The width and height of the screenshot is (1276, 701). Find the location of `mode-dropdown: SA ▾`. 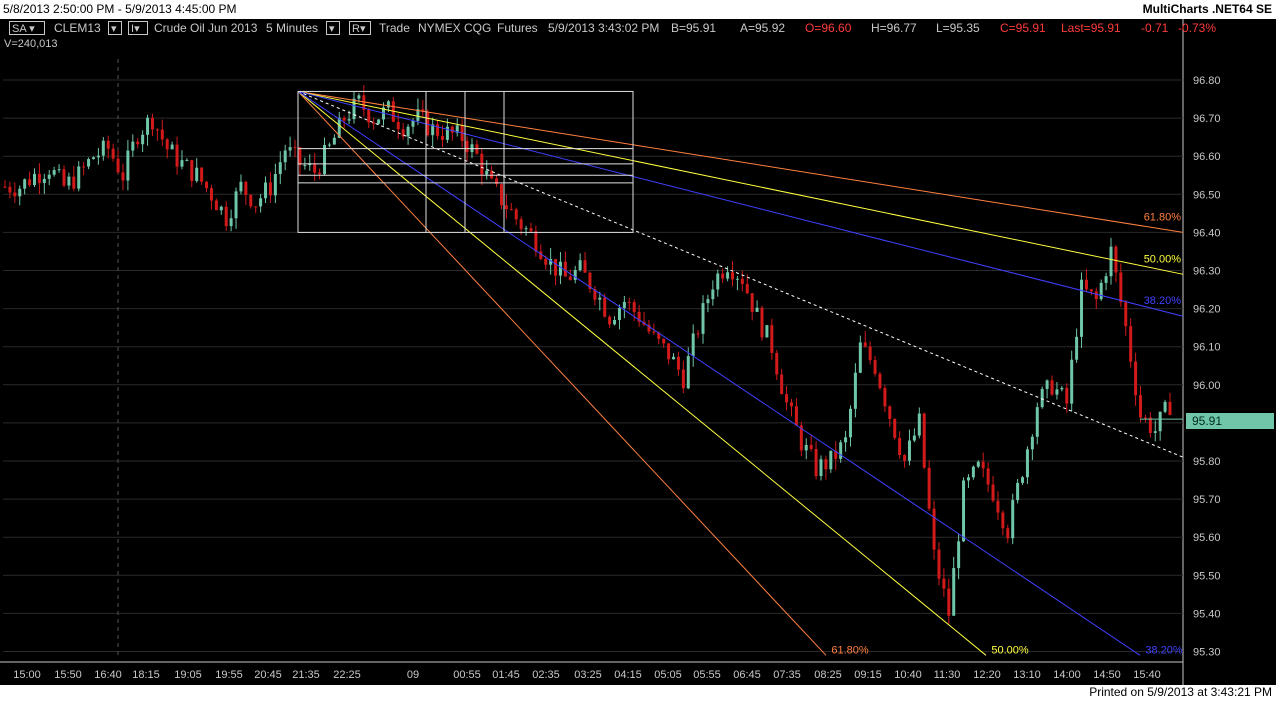

mode-dropdown: SA ▾ is located at coordinates (27, 28).